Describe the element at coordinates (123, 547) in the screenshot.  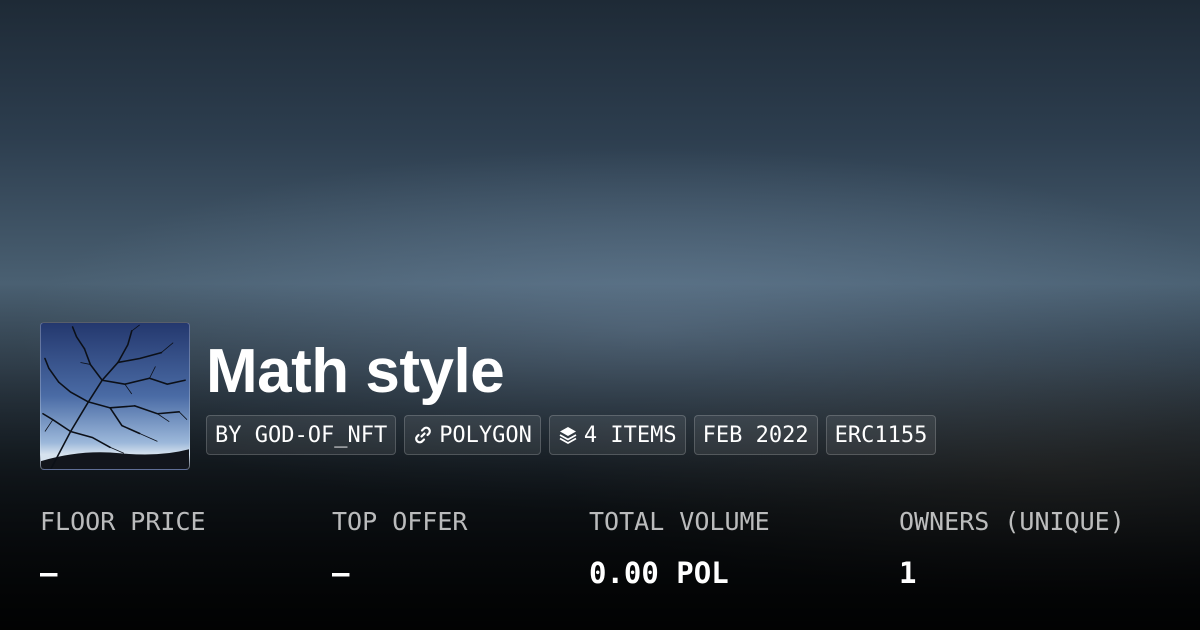
I see `stat-floor-price: FLOOR PRICE –` at that location.